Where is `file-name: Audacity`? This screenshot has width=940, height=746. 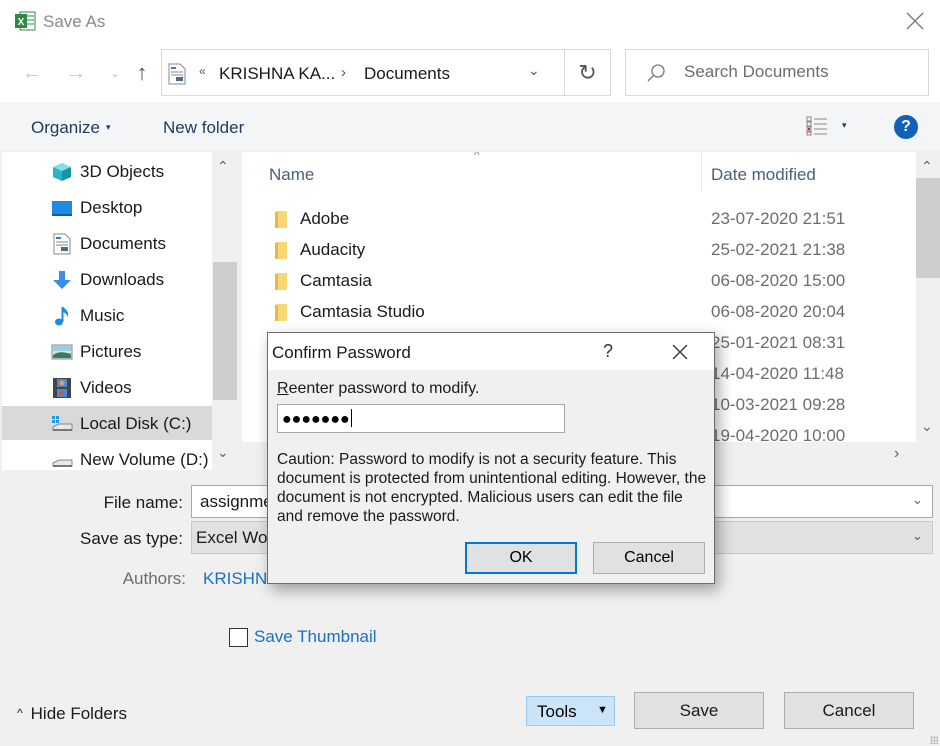 file-name: Audacity is located at coordinates (333, 249).